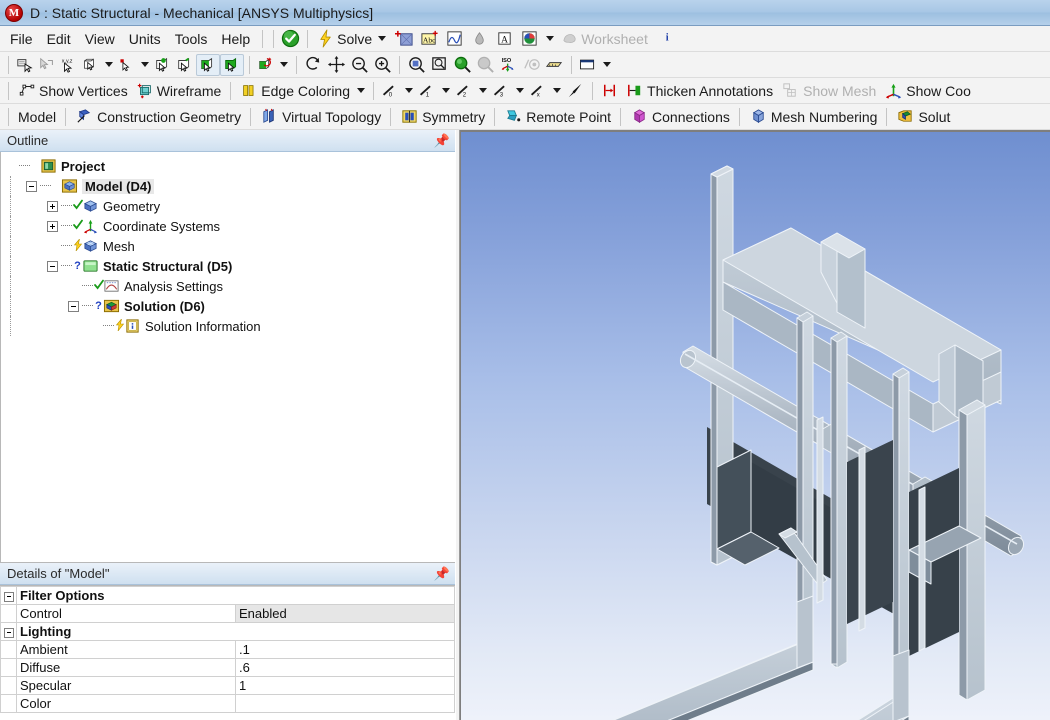  Describe the element at coordinates (382, 64) in the screenshot. I see `zoom-in-button` at that location.